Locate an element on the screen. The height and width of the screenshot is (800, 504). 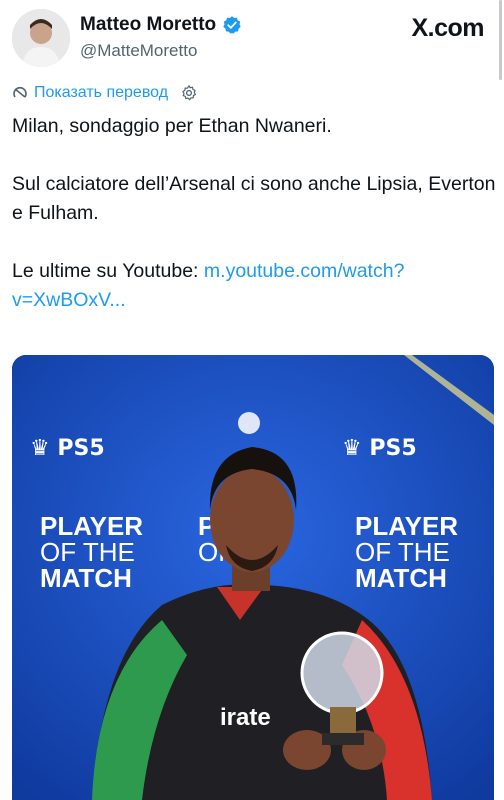
tweet-line-1: Milan, sondaggio per Ethan Nwaneri. is located at coordinates (172, 126).